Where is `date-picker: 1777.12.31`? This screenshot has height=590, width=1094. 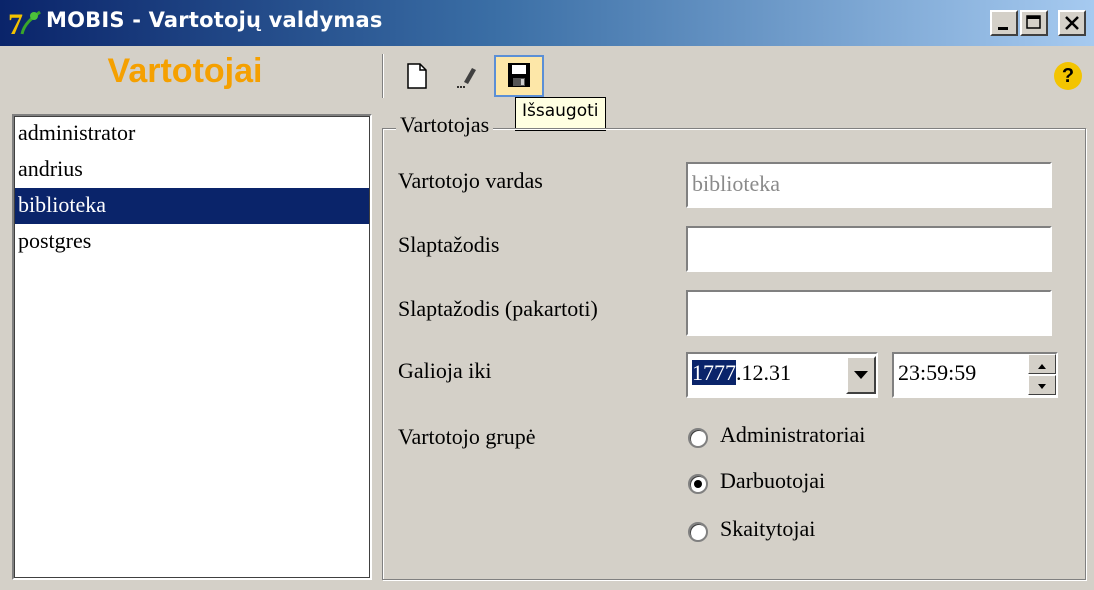
date-picker: 1777.12.31 is located at coordinates (782, 375).